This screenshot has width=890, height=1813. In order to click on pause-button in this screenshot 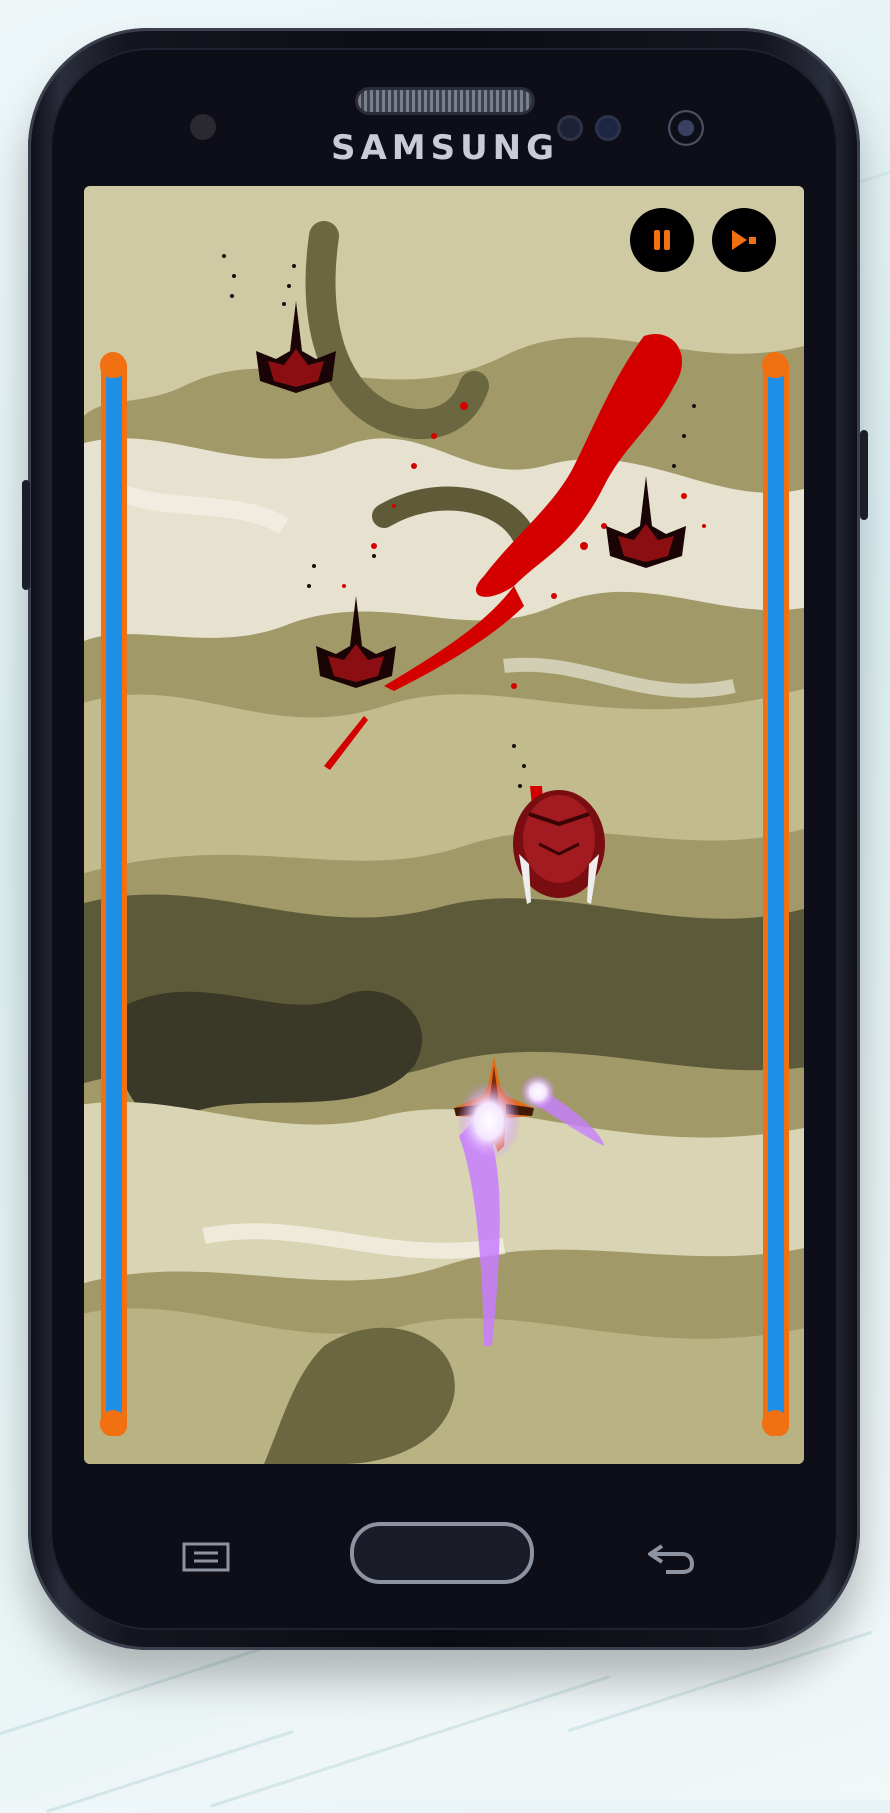, I will do `click(662, 240)`.